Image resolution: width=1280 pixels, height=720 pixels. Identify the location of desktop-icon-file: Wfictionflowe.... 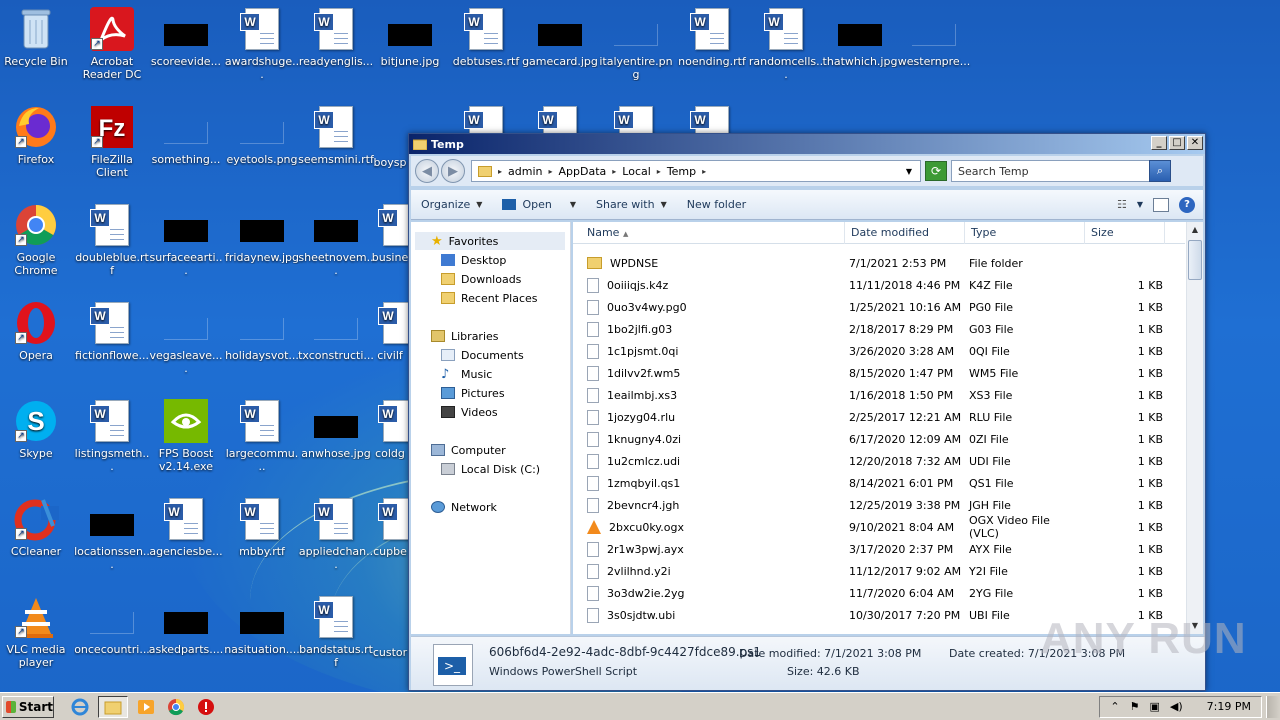
(112, 331).